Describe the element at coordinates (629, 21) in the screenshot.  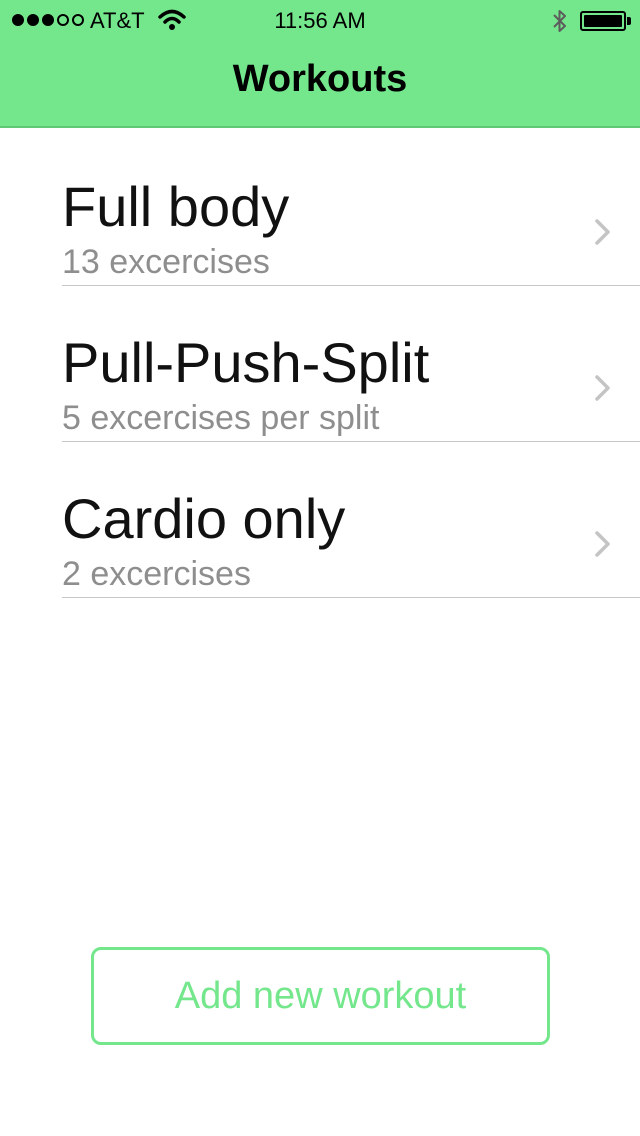
I see `battery-tip` at that location.